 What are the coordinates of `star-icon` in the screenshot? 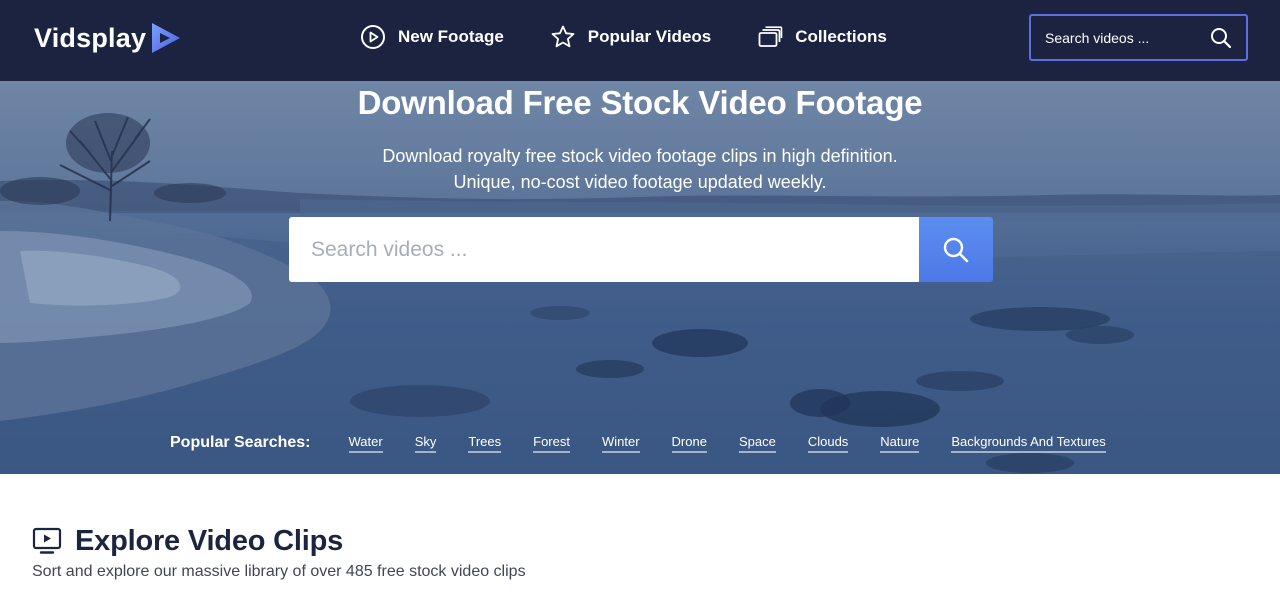 It's located at (563, 36).